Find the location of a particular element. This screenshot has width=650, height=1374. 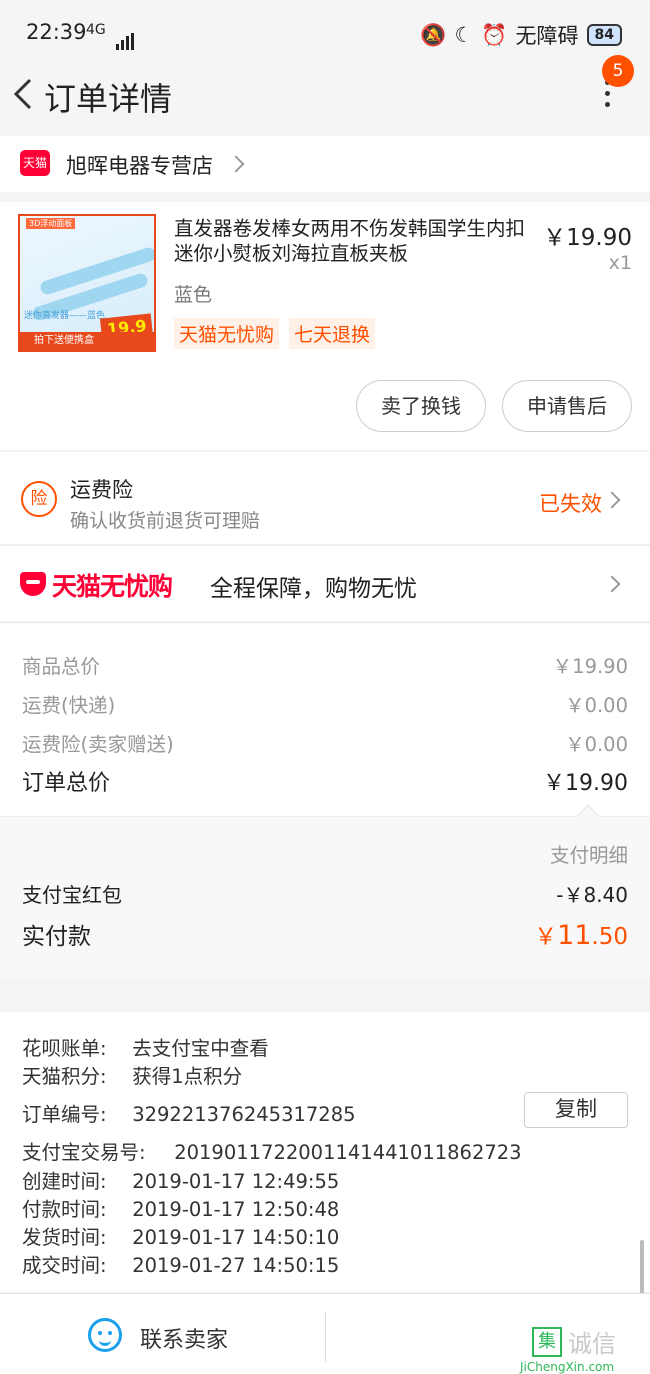

insurance-status: 已失效 is located at coordinates (570, 504).